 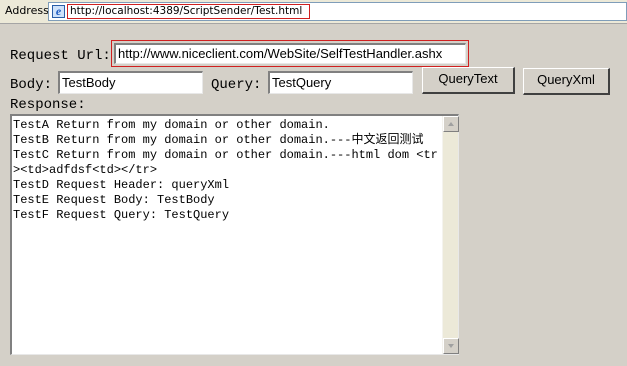 What do you see at coordinates (27, 10) in the screenshot?
I see `address-label: Address` at bounding box center [27, 10].